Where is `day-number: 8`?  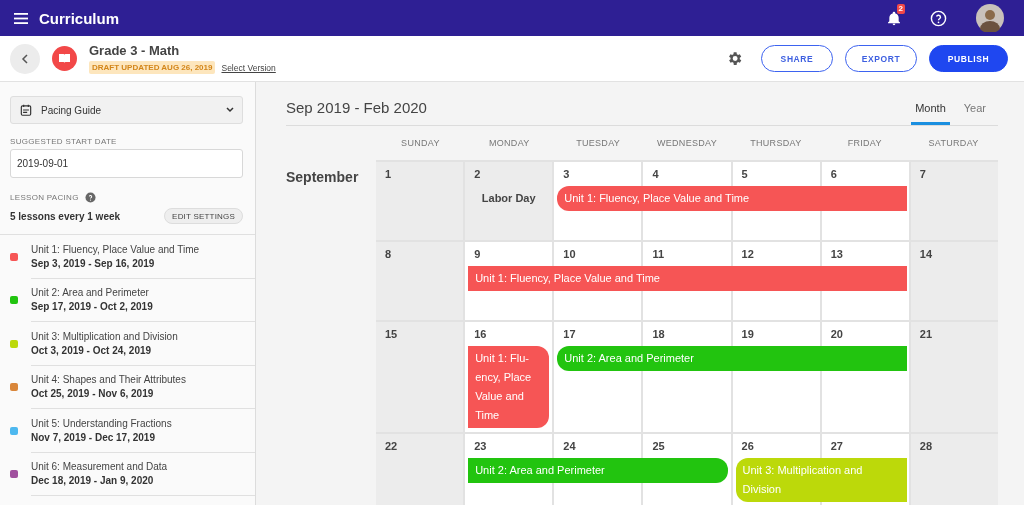
day-number: 8 is located at coordinates (389, 254).